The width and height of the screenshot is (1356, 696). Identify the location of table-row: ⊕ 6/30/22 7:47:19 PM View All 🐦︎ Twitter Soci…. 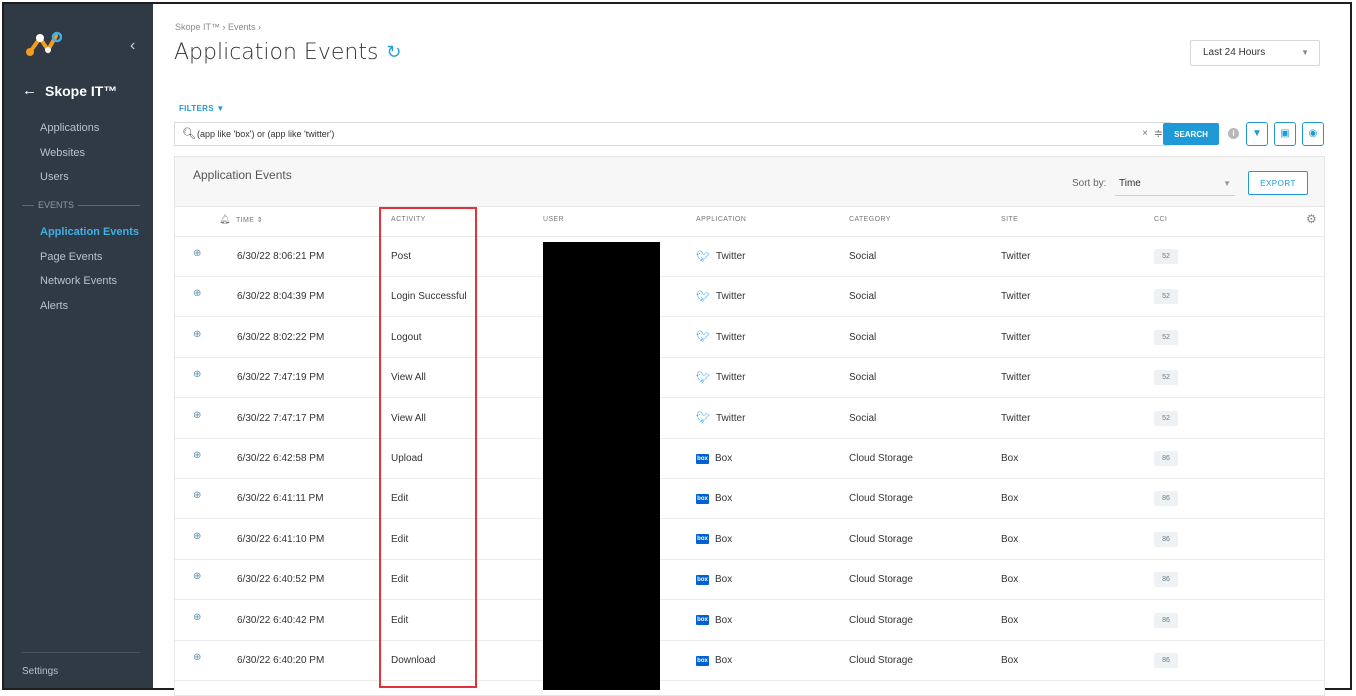
(750, 378).